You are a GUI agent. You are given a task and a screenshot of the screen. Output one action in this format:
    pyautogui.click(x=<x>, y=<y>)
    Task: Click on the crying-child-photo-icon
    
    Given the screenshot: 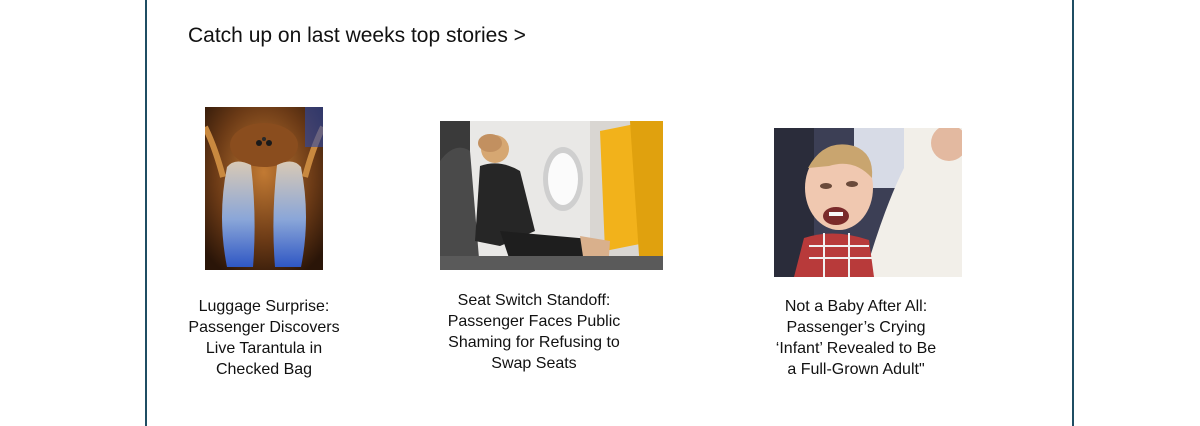 What is the action you would take?
    pyautogui.click(x=868, y=202)
    